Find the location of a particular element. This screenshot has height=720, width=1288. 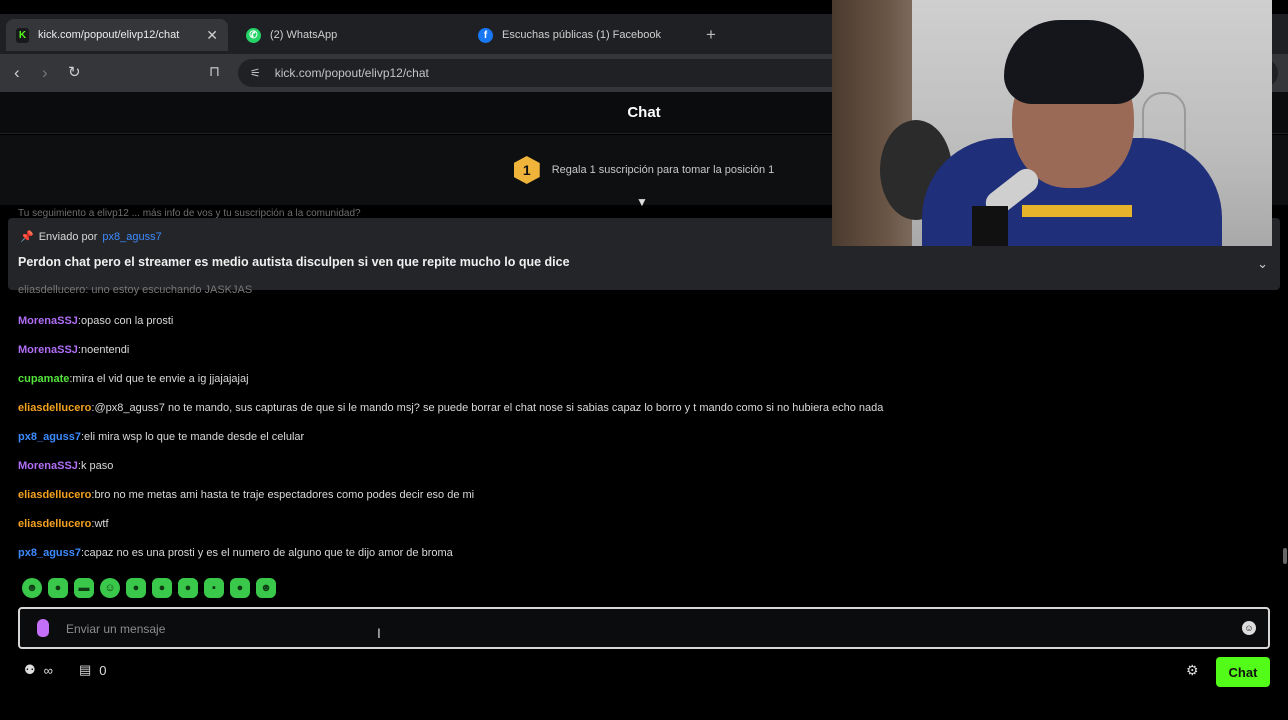

subs-display: ▤ 0 is located at coordinates (93, 670).